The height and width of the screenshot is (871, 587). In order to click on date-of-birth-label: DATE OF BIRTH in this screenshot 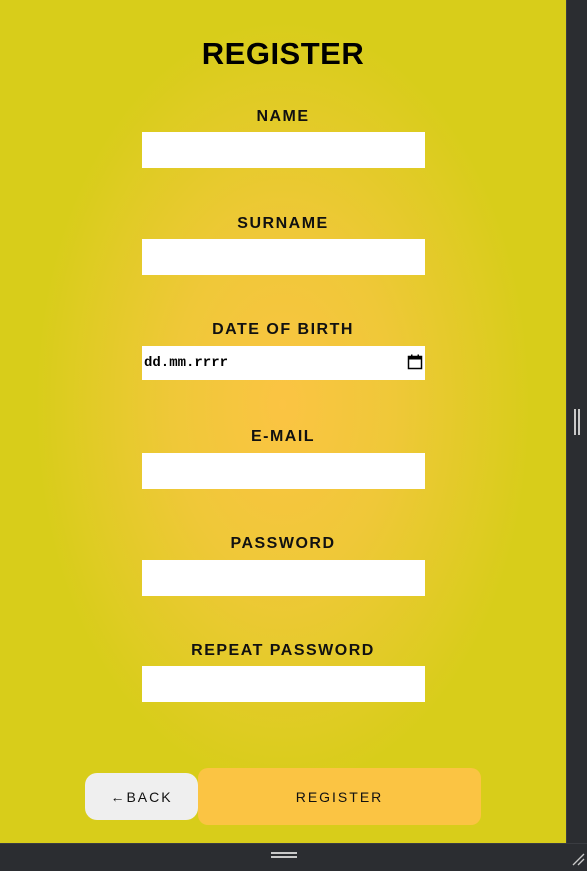, I will do `click(283, 329)`.